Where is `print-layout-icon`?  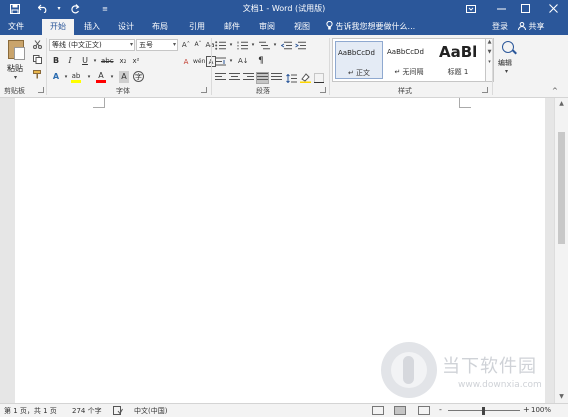
print-layout-icon is located at coordinates (400, 410).